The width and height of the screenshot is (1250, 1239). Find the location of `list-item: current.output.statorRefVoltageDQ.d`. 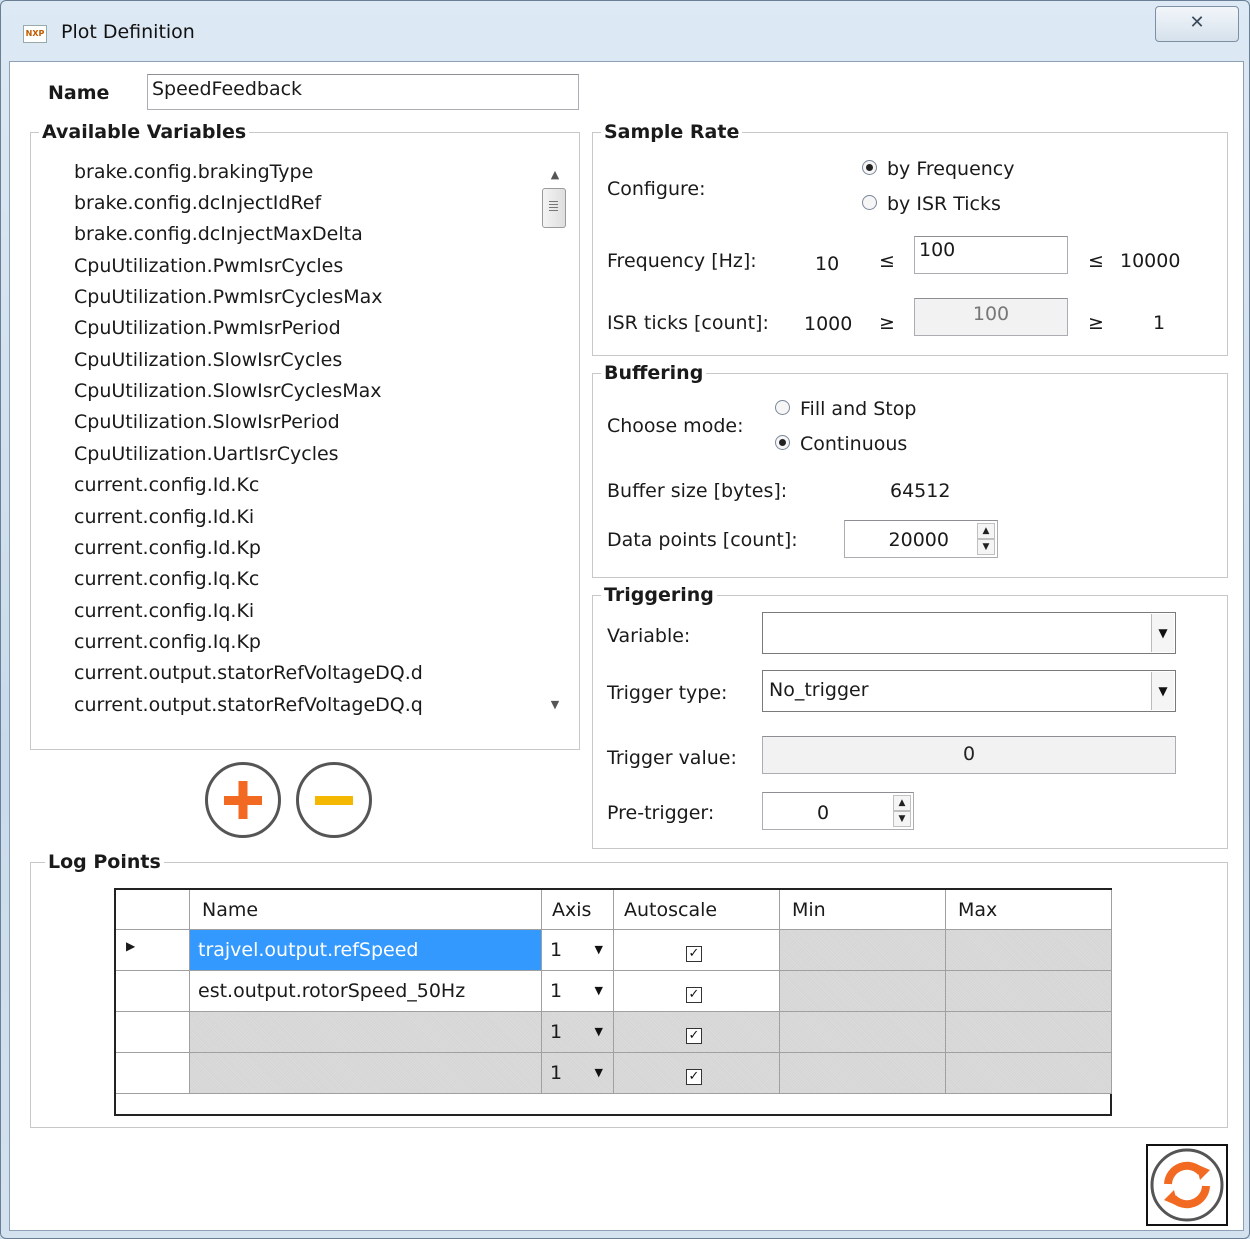

list-item: current.output.statorRefVoltageDQ.d is located at coordinates (248, 673).